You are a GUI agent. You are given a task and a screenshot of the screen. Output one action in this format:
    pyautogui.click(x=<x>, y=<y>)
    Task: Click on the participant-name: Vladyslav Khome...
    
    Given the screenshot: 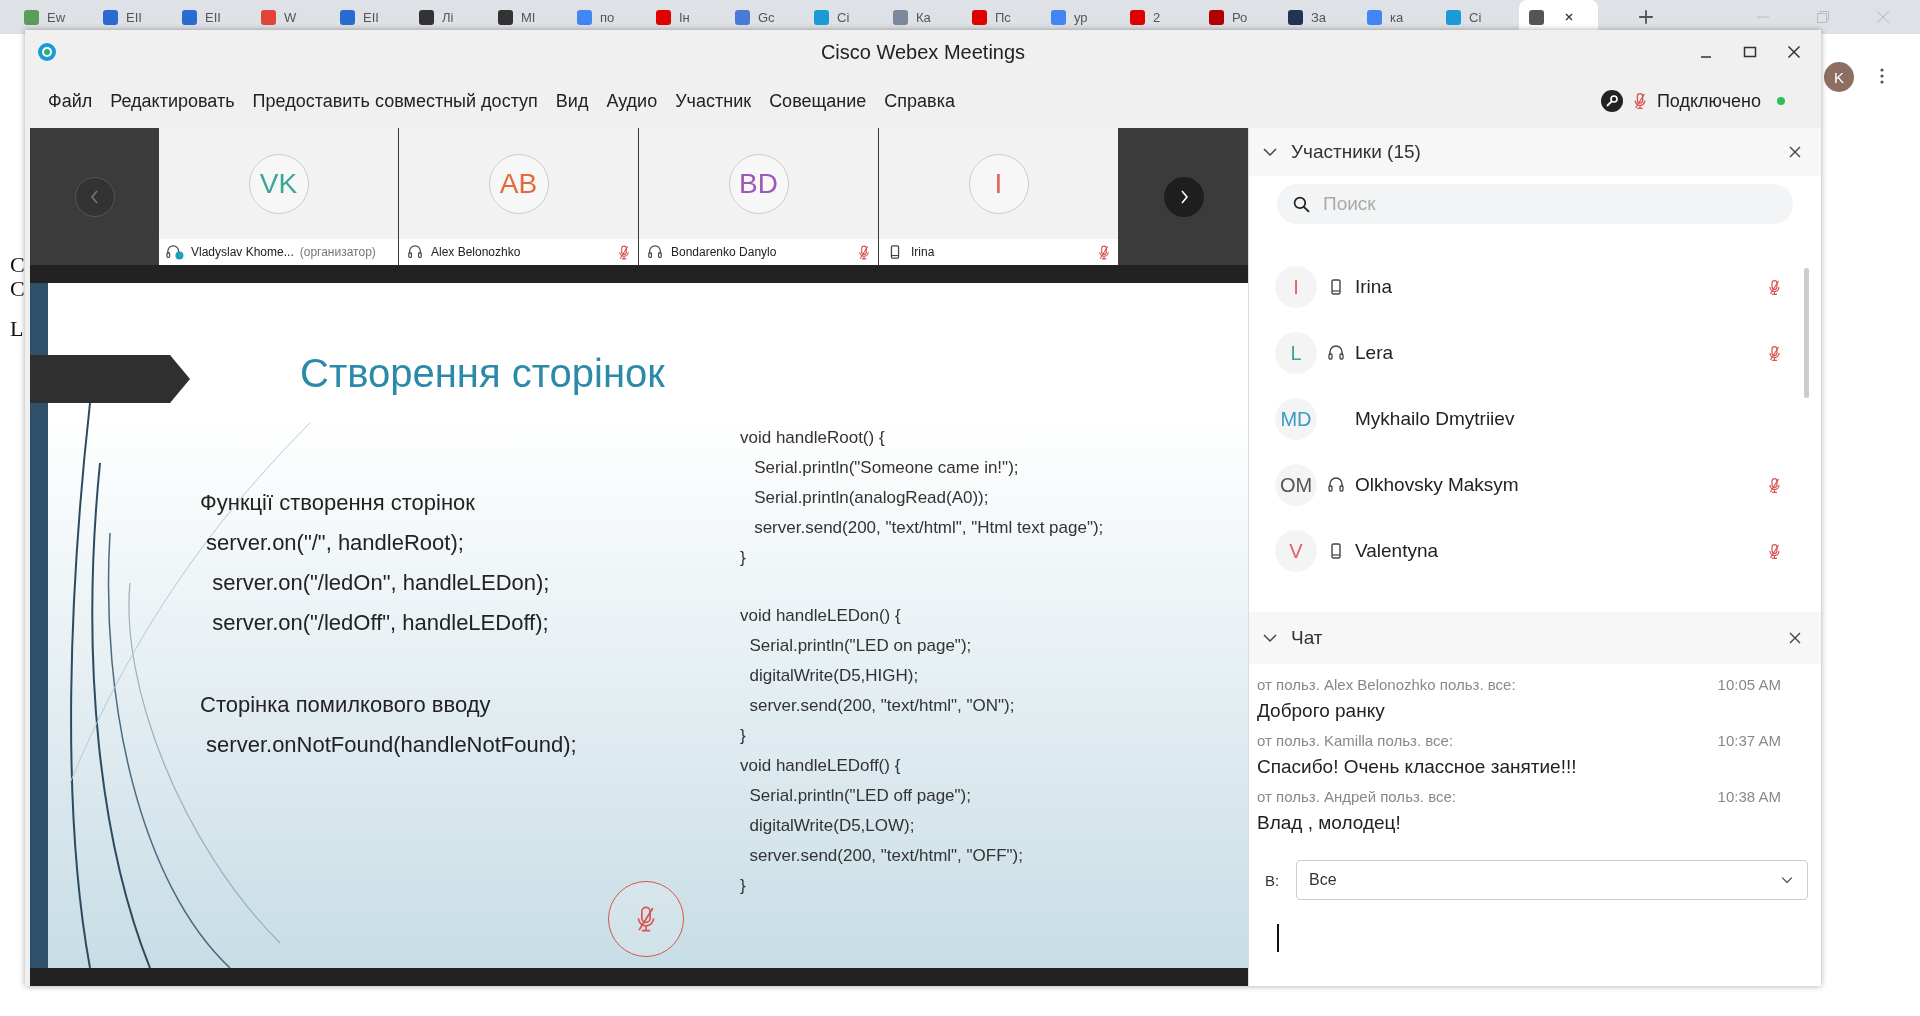 What is the action you would take?
    pyautogui.click(x=242, y=252)
    